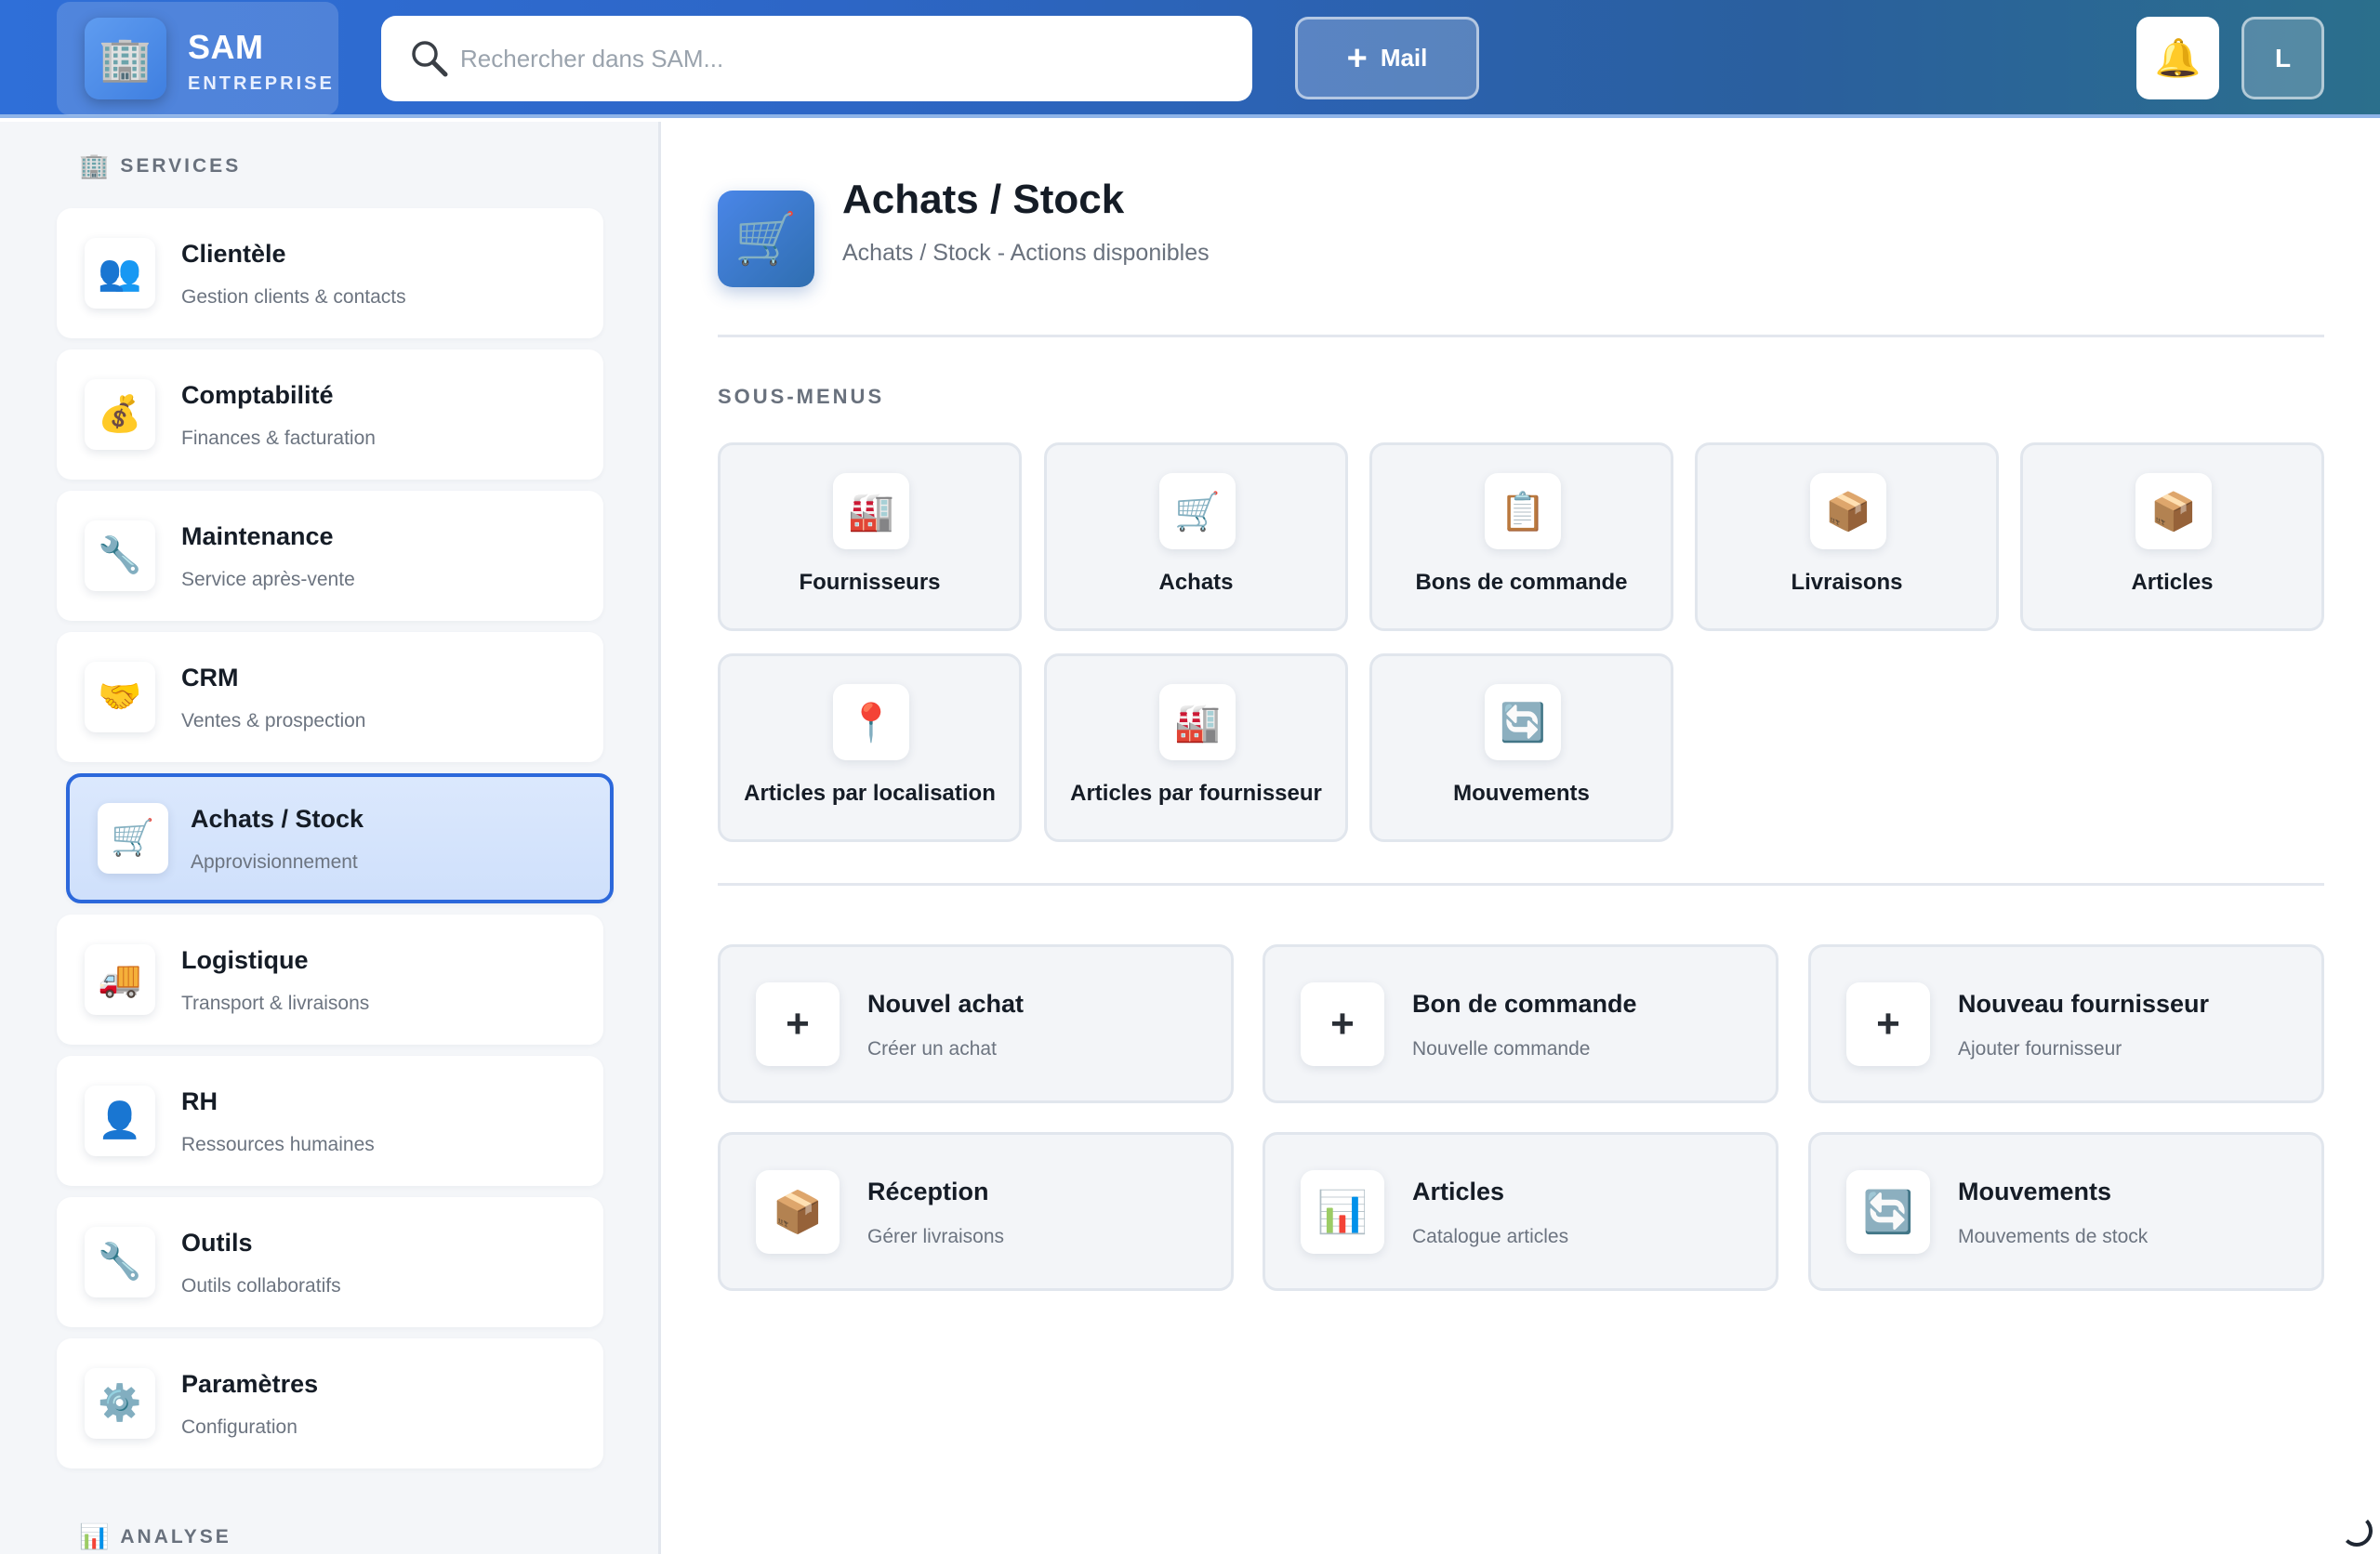 The image size is (2380, 1554). What do you see at coordinates (233, 254) in the screenshot?
I see `sidebar-item-title: Clientèle` at bounding box center [233, 254].